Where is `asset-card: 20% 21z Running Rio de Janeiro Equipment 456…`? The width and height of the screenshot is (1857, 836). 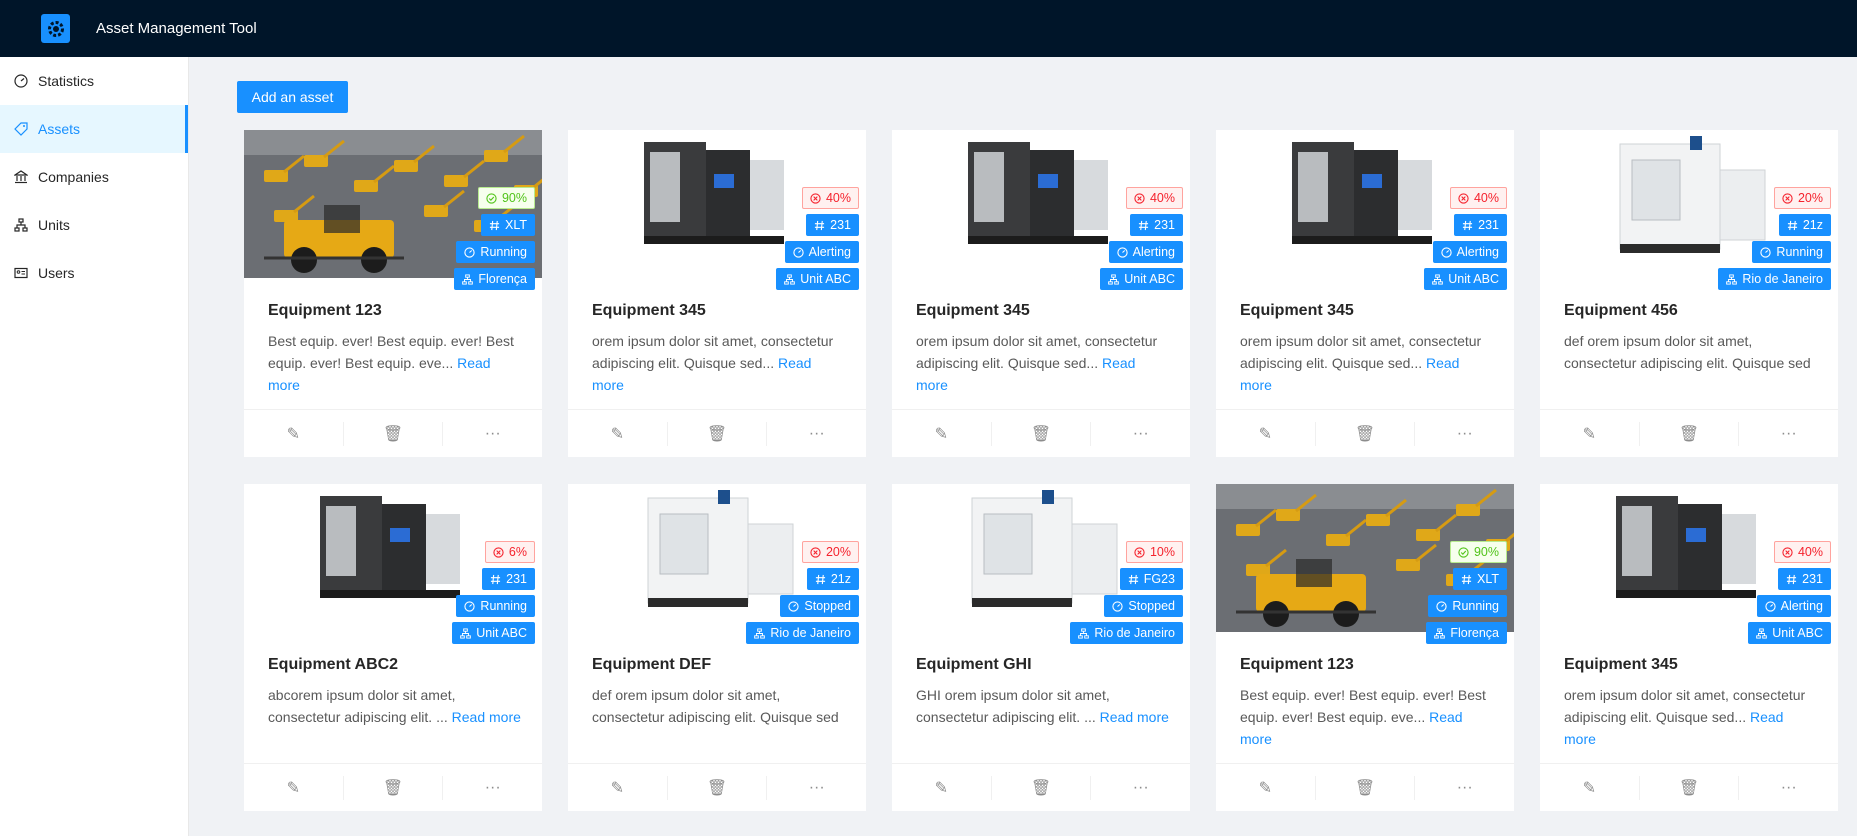
asset-card: 20% 21z Running Rio de Janeiro Equipment 456… is located at coordinates (1689, 293).